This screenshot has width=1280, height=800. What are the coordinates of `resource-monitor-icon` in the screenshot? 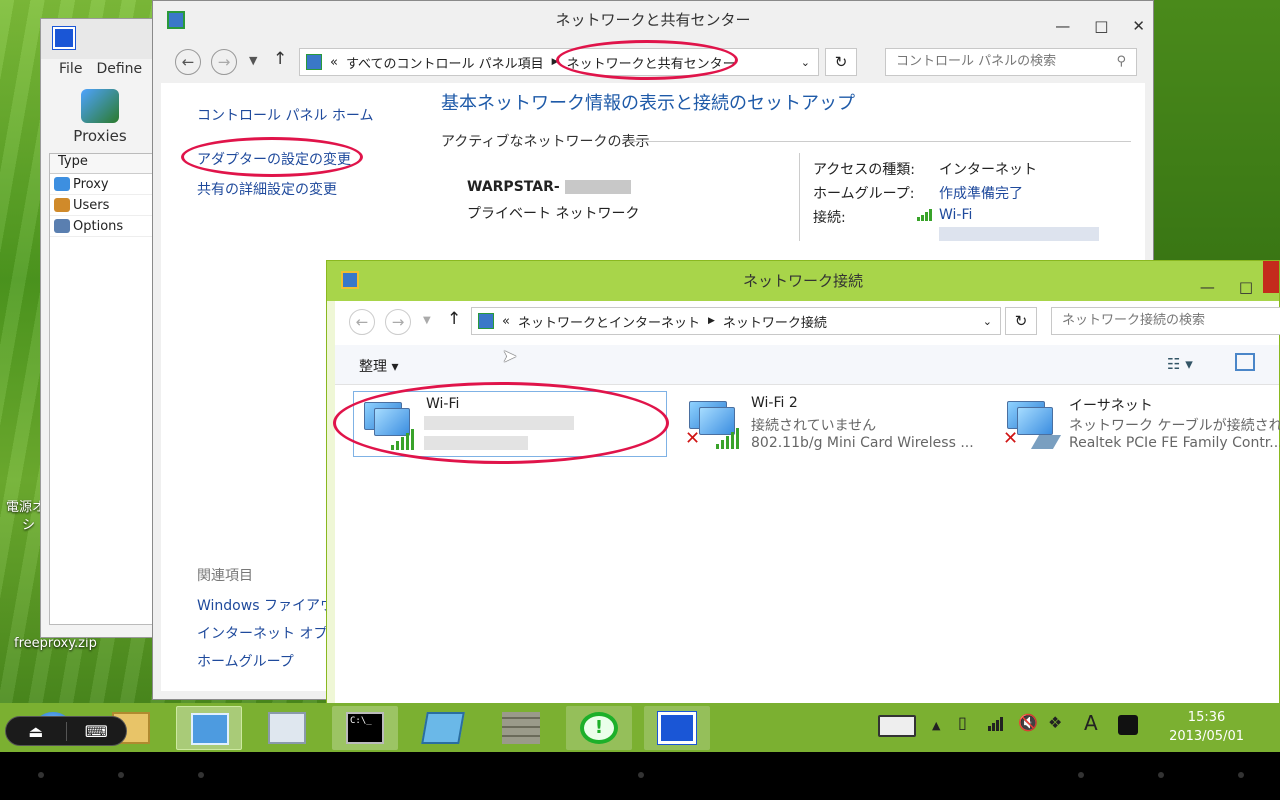 It's located at (287, 728).